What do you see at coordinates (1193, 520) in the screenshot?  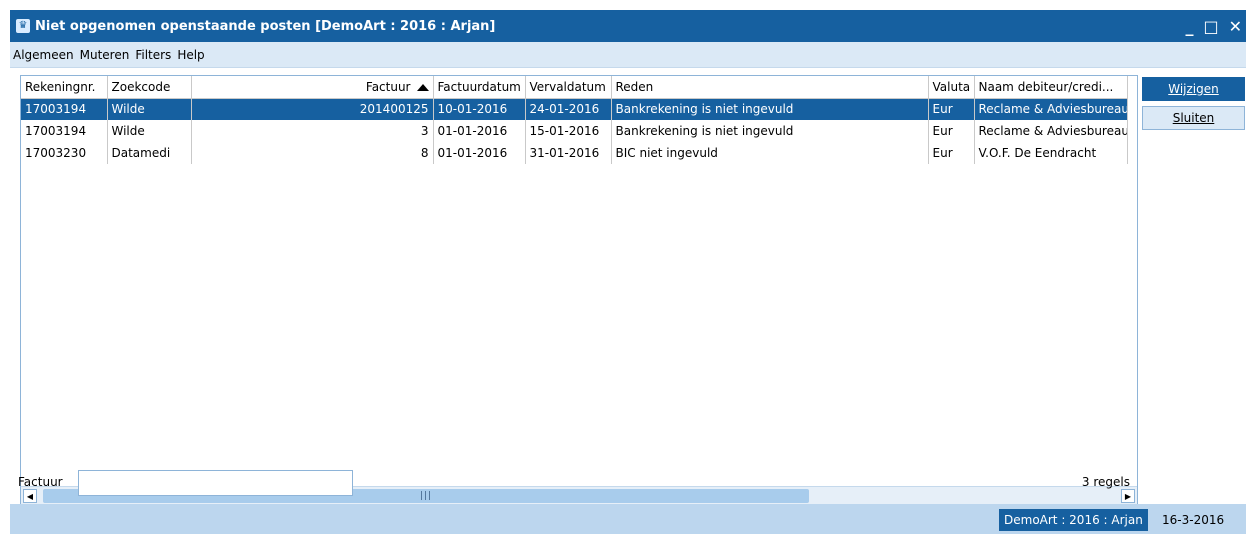 I see `status-date: 16-3-2016` at bounding box center [1193, 520].